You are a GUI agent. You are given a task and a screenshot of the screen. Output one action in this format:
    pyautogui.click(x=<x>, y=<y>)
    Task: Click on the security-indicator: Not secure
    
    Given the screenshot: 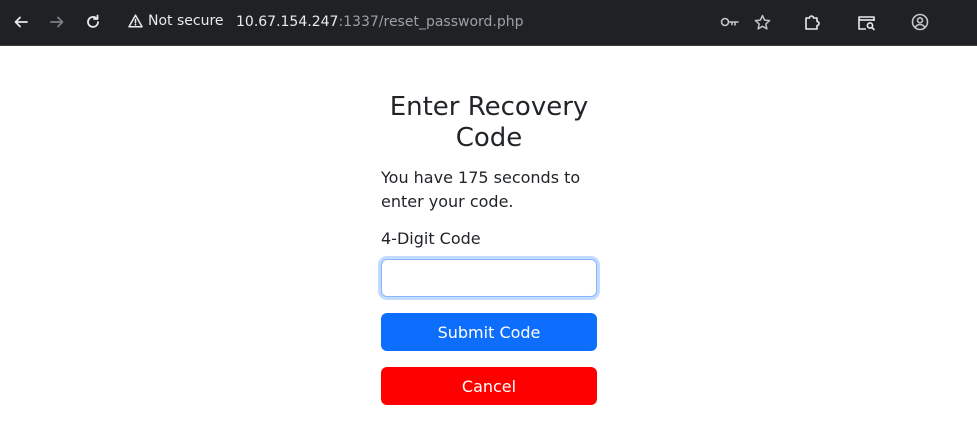 What is the action you would take?
    pyautogui.click(x=176, y=21)
    